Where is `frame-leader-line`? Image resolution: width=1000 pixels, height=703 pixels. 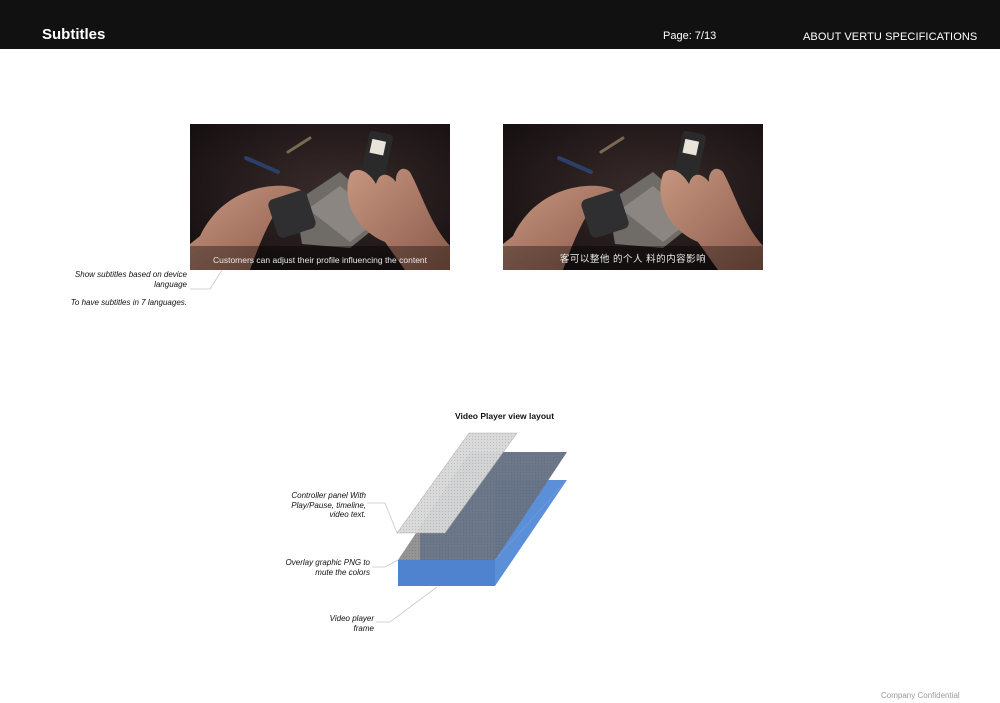
frame-leader-line is located at coordinates (407, 604).